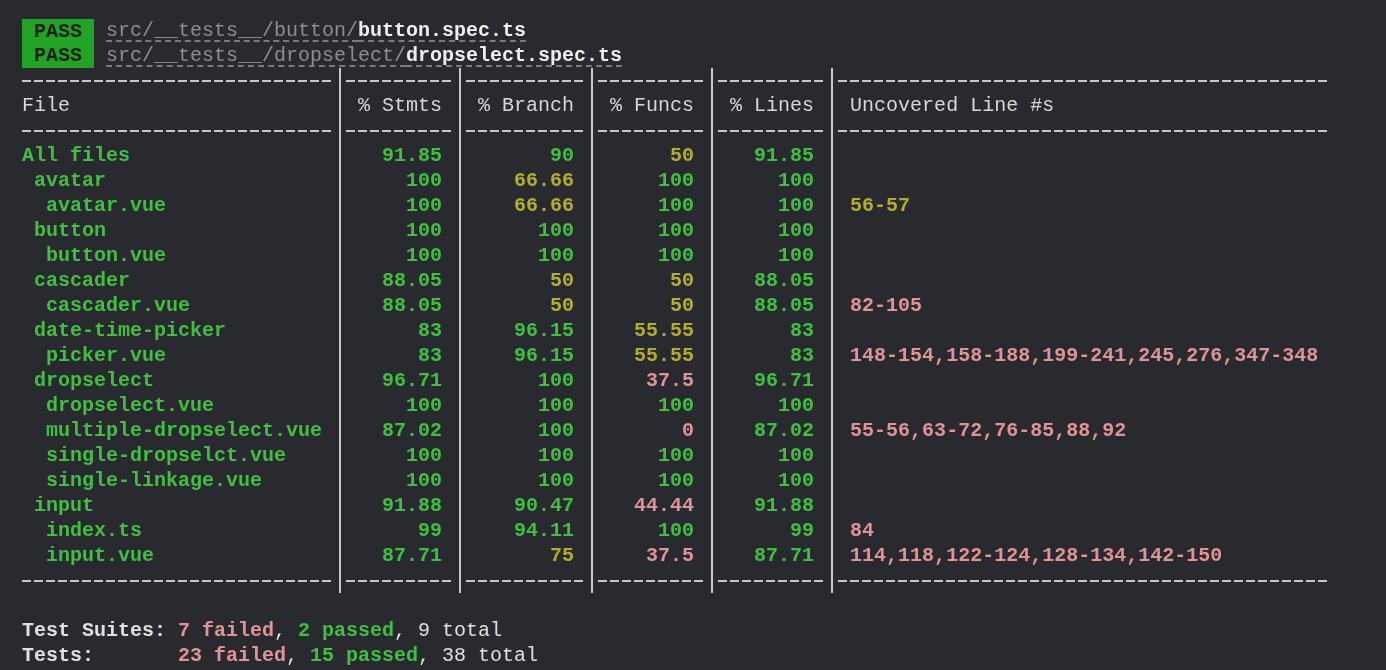 Image resolution: width=1386 pixels, height=670 pixels. What do you see at coordinates (988, 430) in the screenshot?
I see `uncovered-lines: 55-56,63-72,76-85,88,92` at bounding box center [988, 430].